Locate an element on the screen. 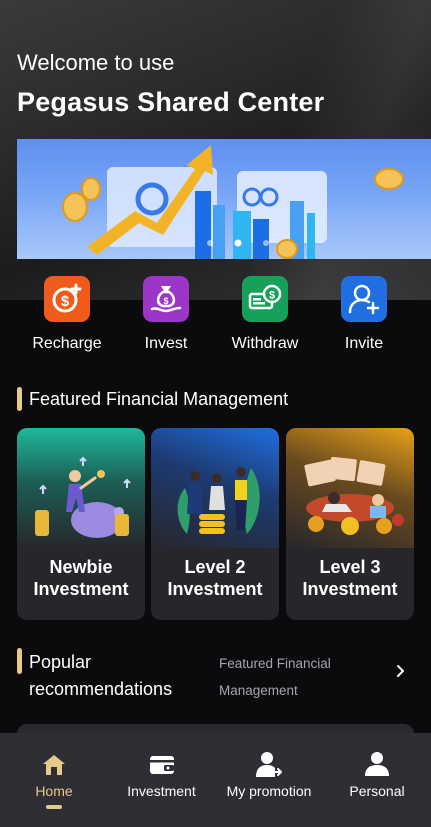  level2-card-line1: Level 2 is located at coordinates (215, 567).